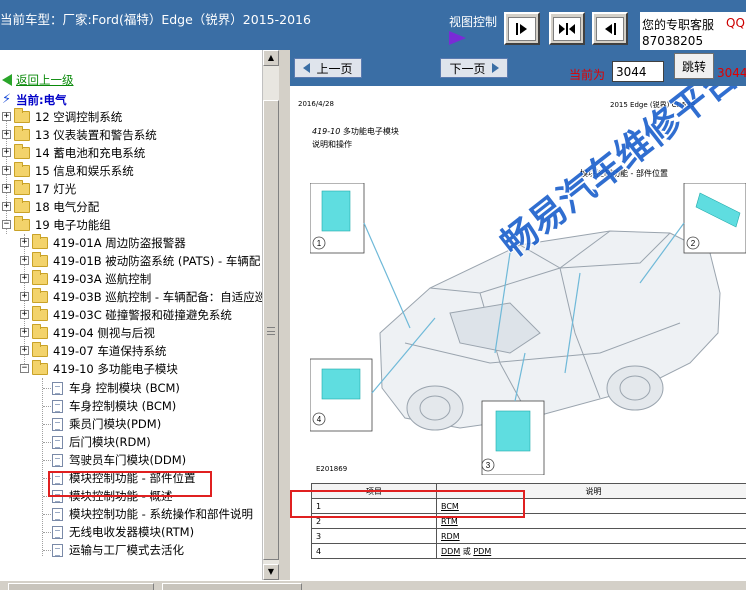  What do you see at coordinates (694, 66) in the screenshot?
I see `goto-button: 跳转` at bounding box center [694, 66].